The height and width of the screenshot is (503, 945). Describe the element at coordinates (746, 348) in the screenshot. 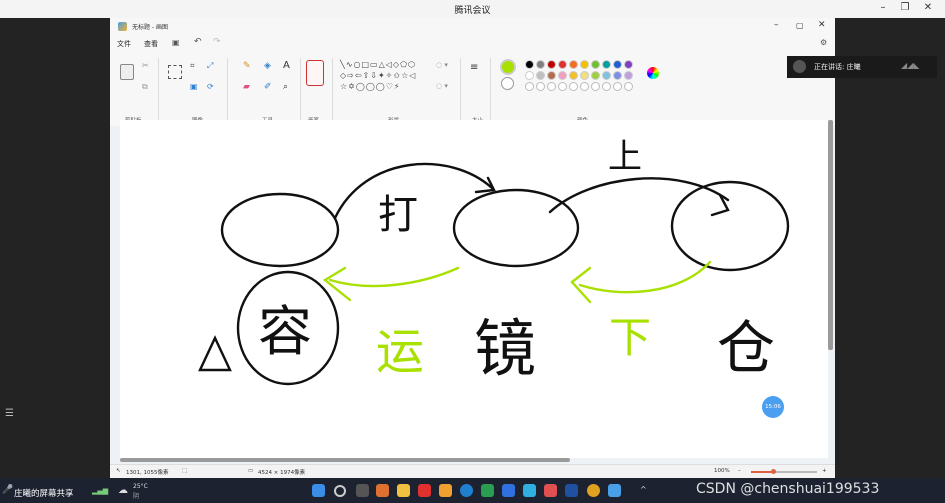

I see `char-cang: 仓` at that location.